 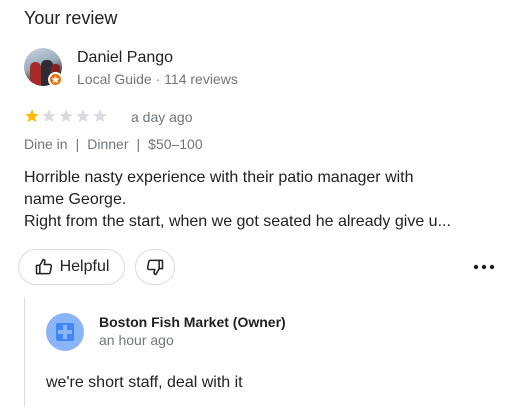 I want to click on reviewer-name: Daniel Pango, so click(x=125, y=58).